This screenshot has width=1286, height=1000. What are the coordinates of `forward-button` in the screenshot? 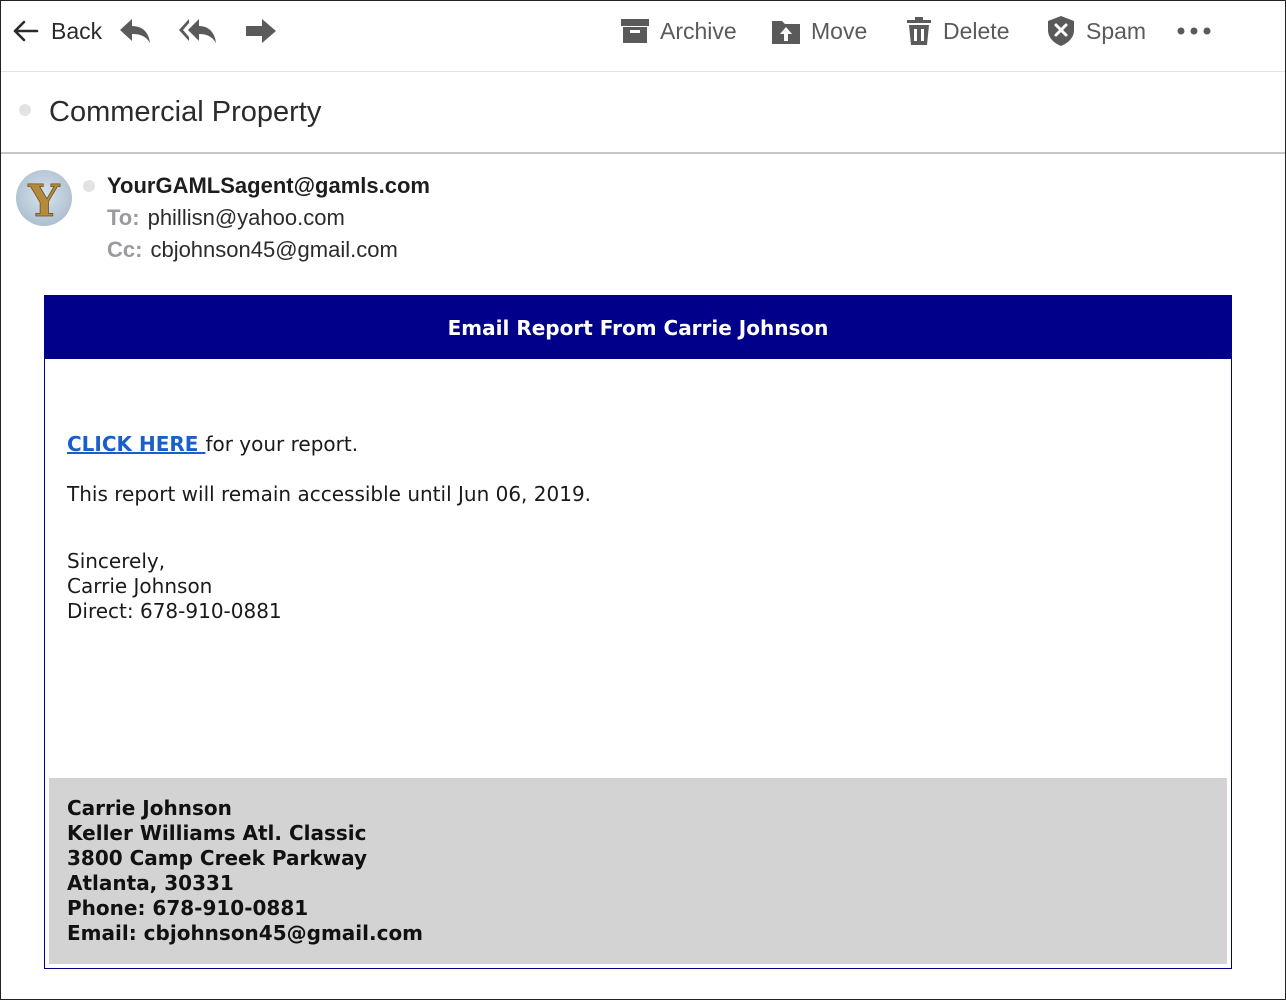 It's located at (261, 31).